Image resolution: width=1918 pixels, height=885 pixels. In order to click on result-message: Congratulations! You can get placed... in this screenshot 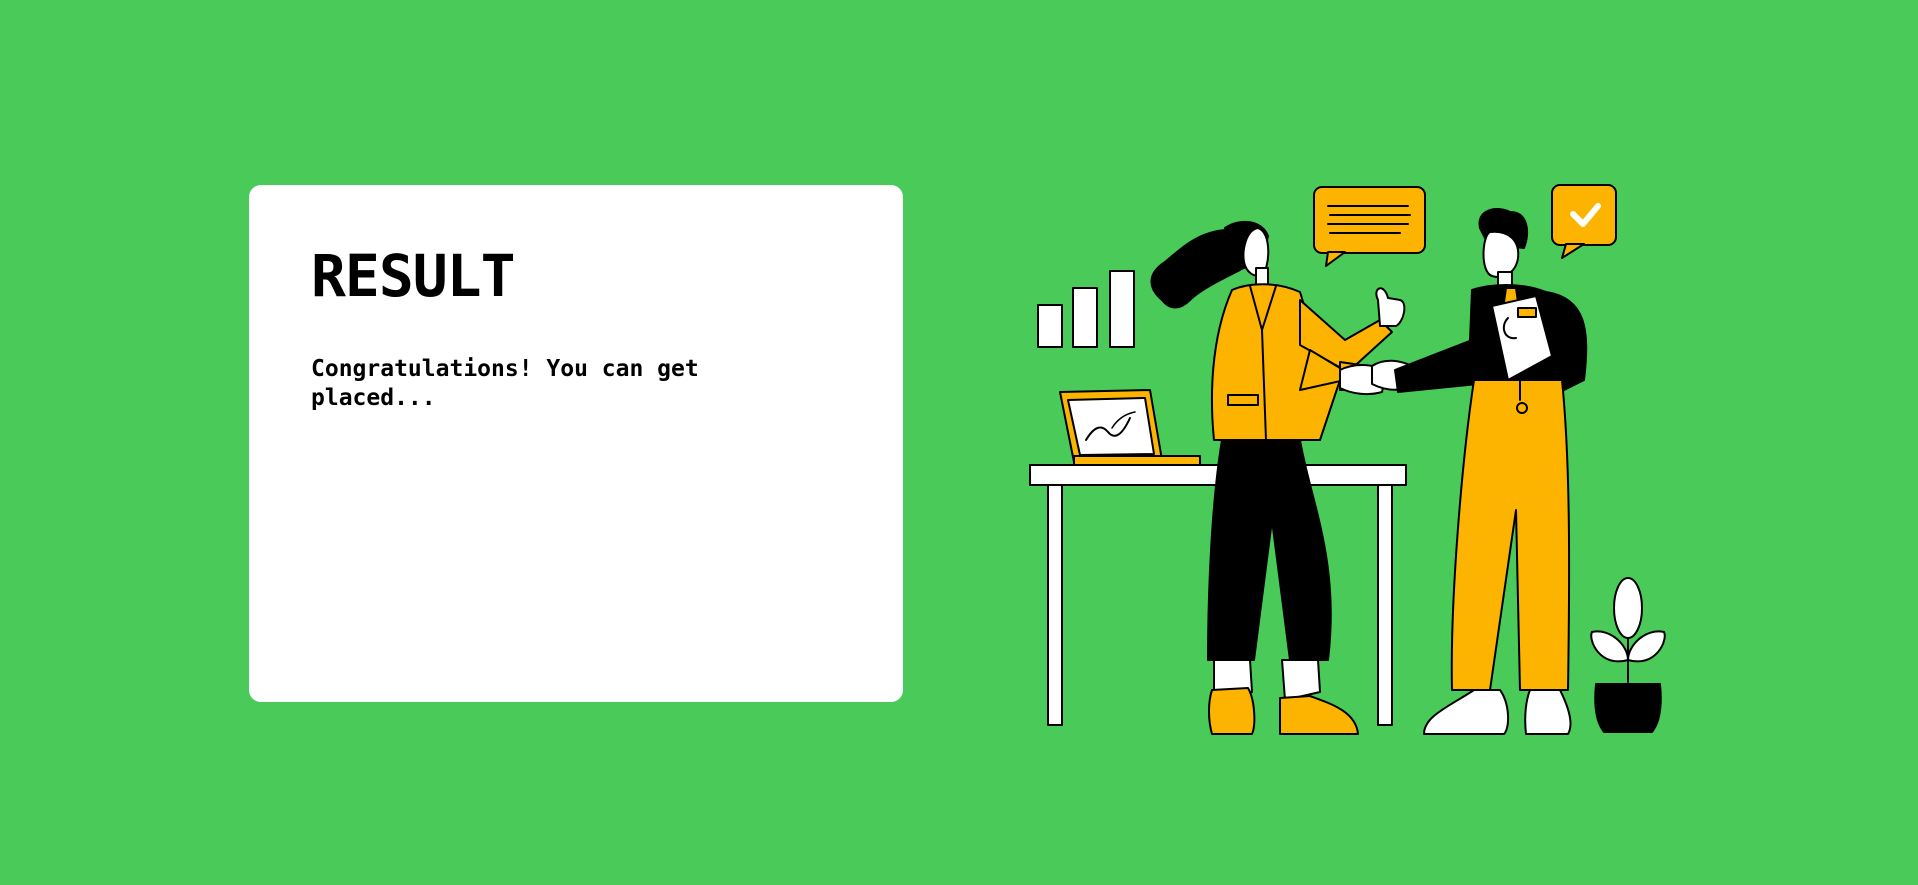, I will do `click(505, 383)`.